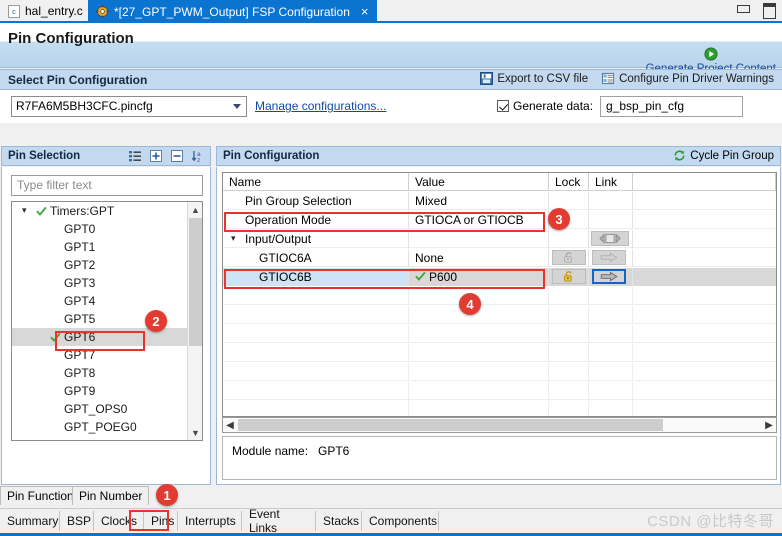 The image size is (782, 536). Describe the element at coordinates (723, 155) in the screenshot. I see `cycle-pin-group-button: Cycle Pin Group` at that location.